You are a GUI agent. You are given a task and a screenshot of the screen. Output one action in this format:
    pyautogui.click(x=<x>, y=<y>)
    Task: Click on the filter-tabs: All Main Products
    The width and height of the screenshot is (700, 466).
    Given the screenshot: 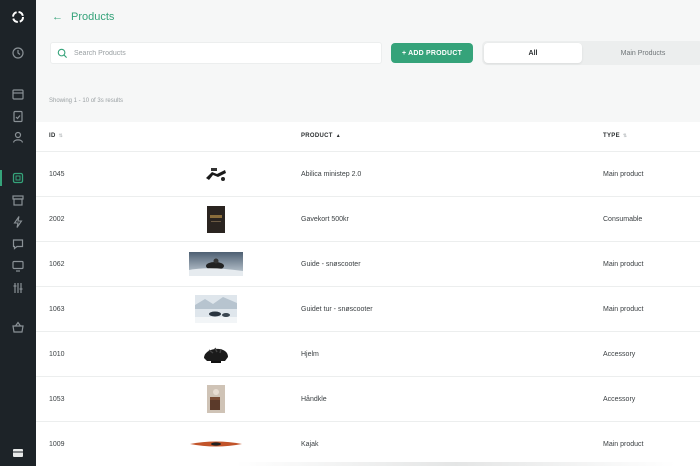 What is the action you would take?
    pyautogui.click(x=591, y=53)
    